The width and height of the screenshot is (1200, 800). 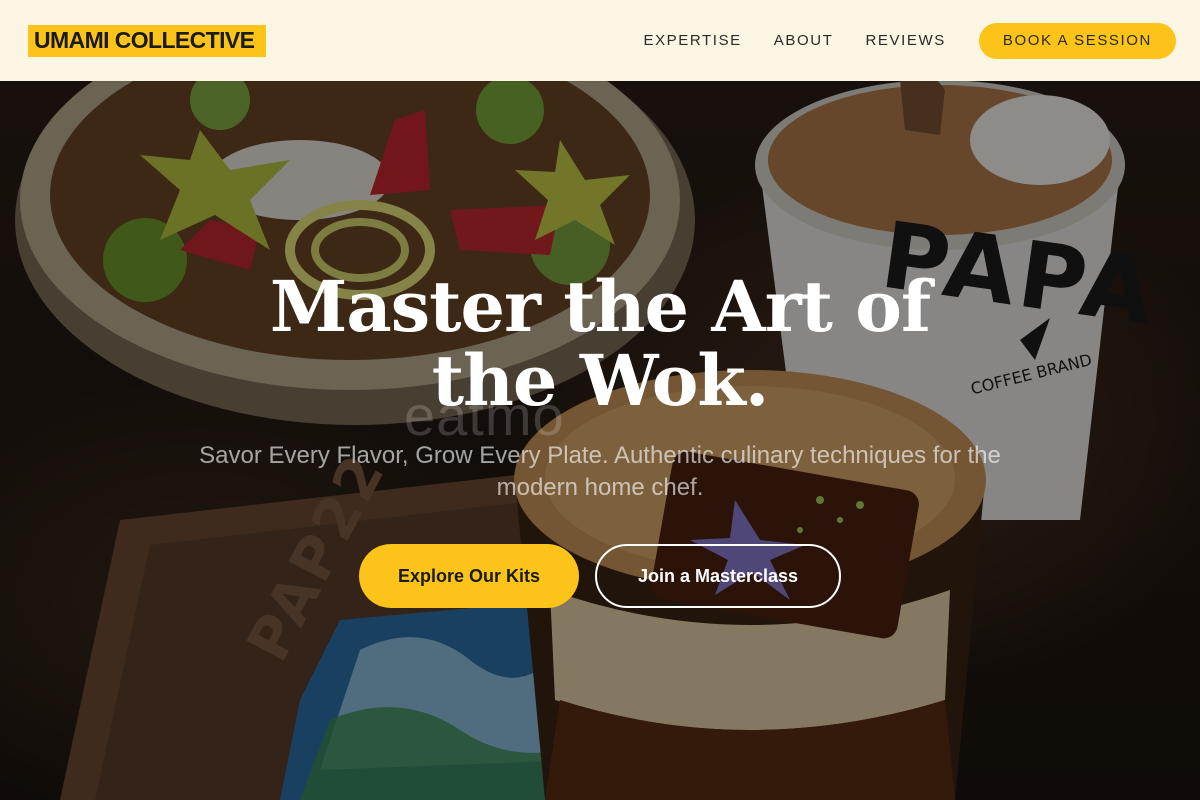 What do you see at coordinates (469, 576) in the screenshot?
I see `explore-kits-button: Explore Our Kits` at bounding box center [469, 576].